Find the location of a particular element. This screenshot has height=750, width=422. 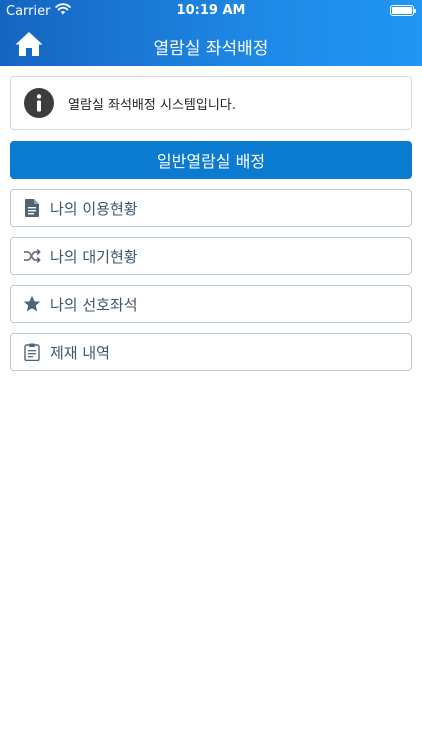

home-icon is located at coordinates (29, 44).